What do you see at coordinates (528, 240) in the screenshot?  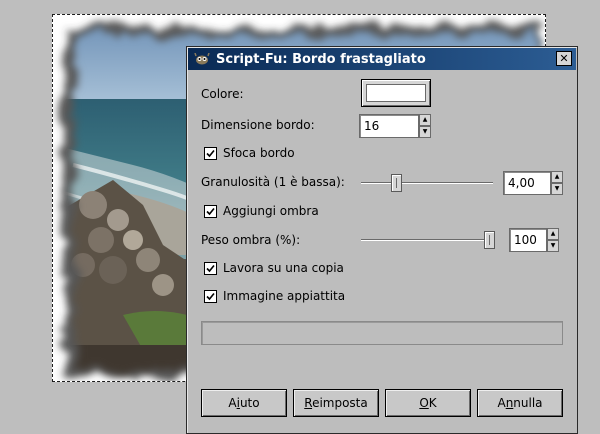 I see `shadow-weight-field: 100` at bounding box center [528, 240].